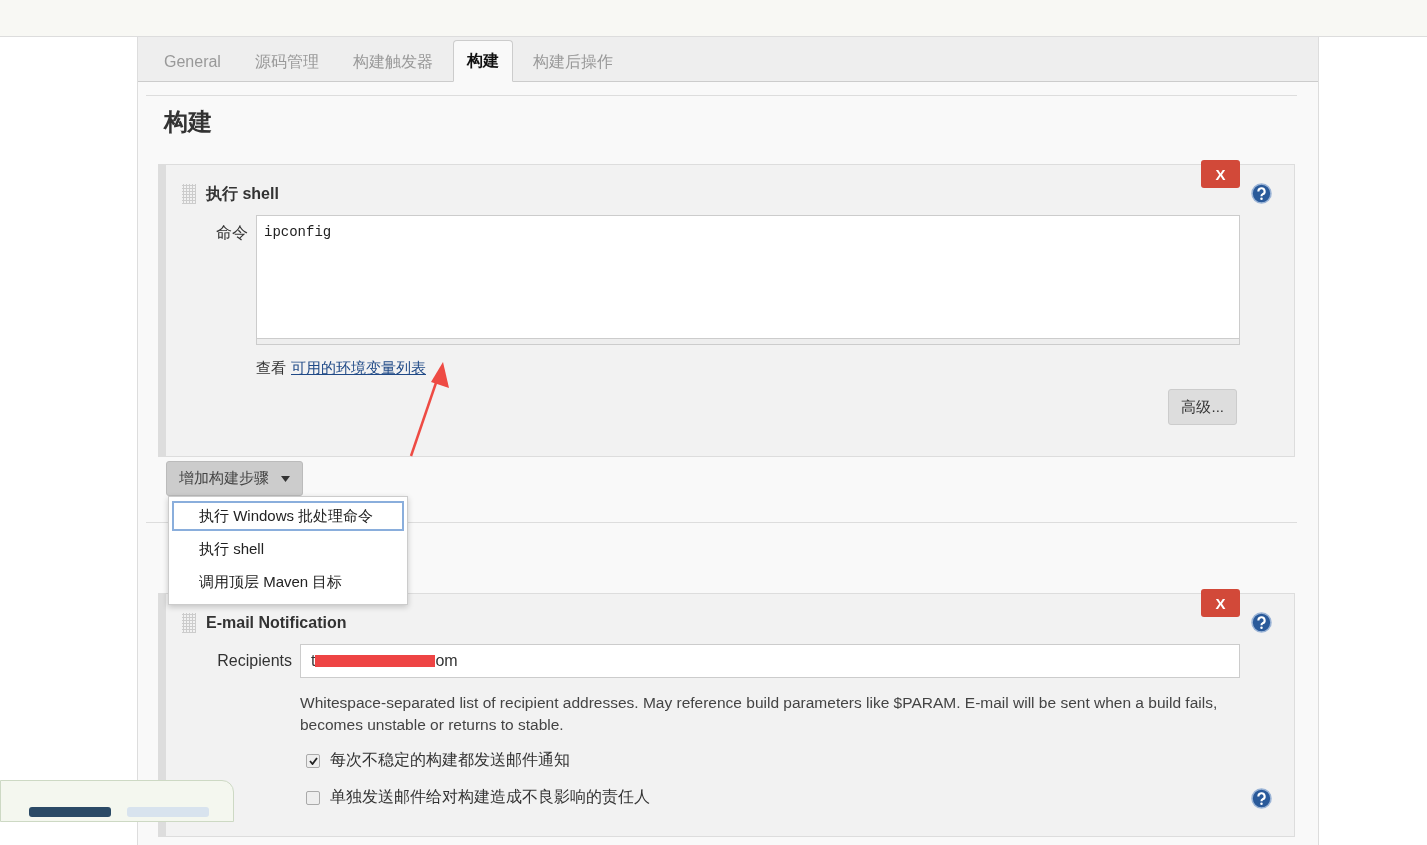 The width and height of the screenshot is (1427, 845). I want to click on command-text: ipconfig, so click(298, 232).